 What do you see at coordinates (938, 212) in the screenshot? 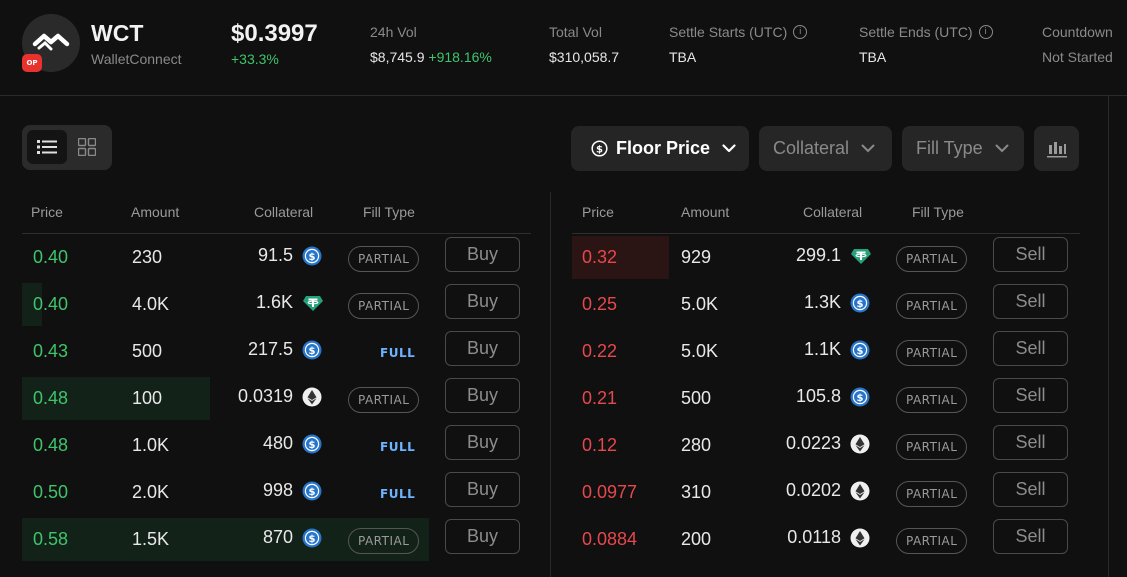
I see `column-header-fill-type: Fill Type` at bounding box center [938, 212].